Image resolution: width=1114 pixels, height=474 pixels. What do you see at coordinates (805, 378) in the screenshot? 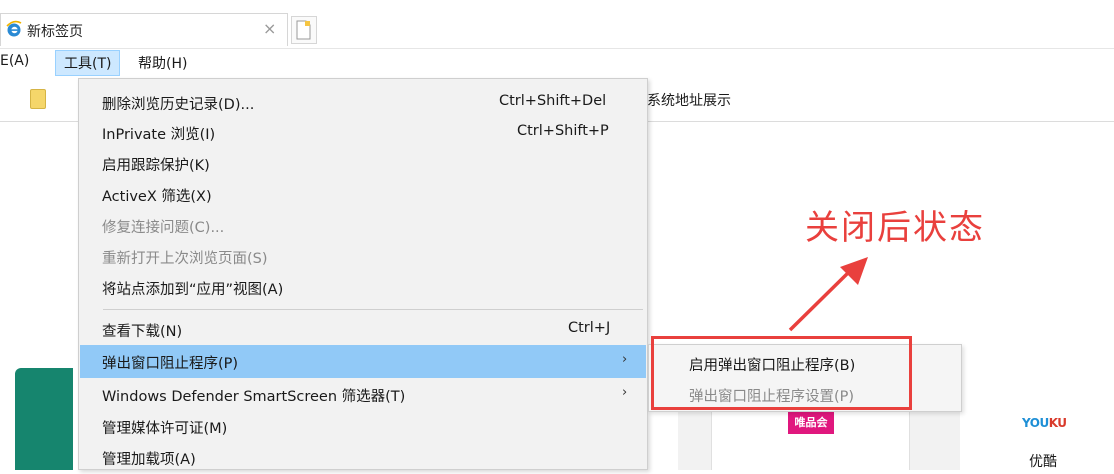
I see `popup-blocker-submenu: 启用弹出窗口阻止程序(B) 弹出窗口阻止程序设置(P)` at bounding box center [805, 378].